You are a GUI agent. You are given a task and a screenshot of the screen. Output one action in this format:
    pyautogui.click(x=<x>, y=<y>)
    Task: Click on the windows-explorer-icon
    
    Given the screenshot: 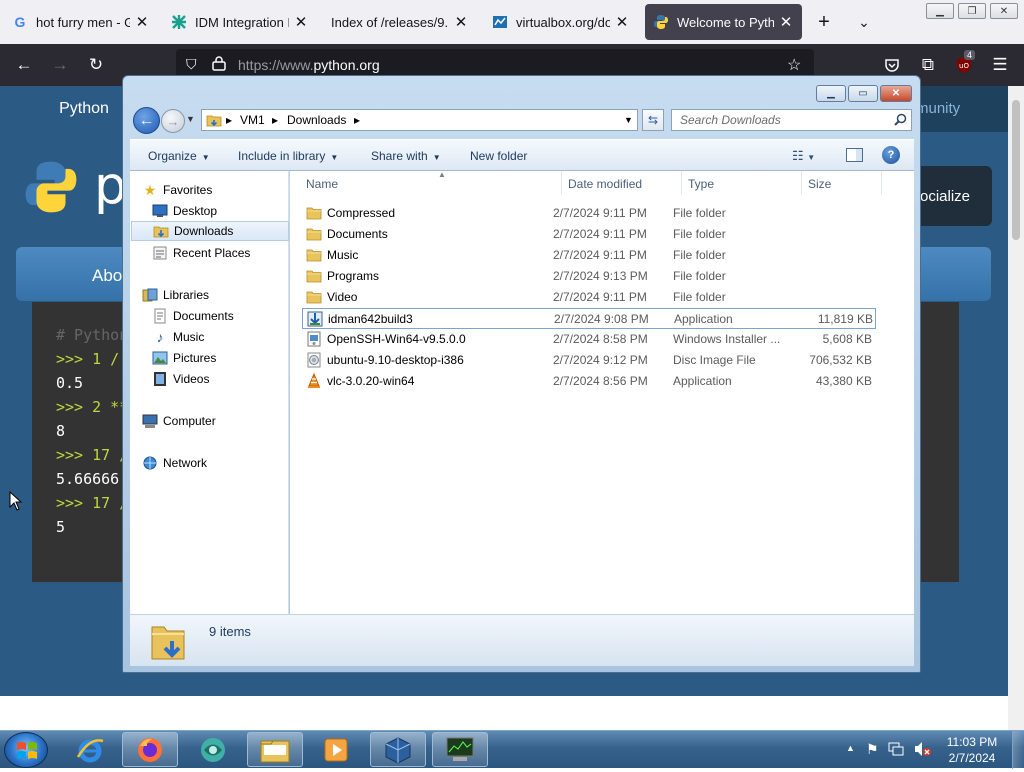 What is the action you would take?
    pyautogui.click(x=275, y=749)
    